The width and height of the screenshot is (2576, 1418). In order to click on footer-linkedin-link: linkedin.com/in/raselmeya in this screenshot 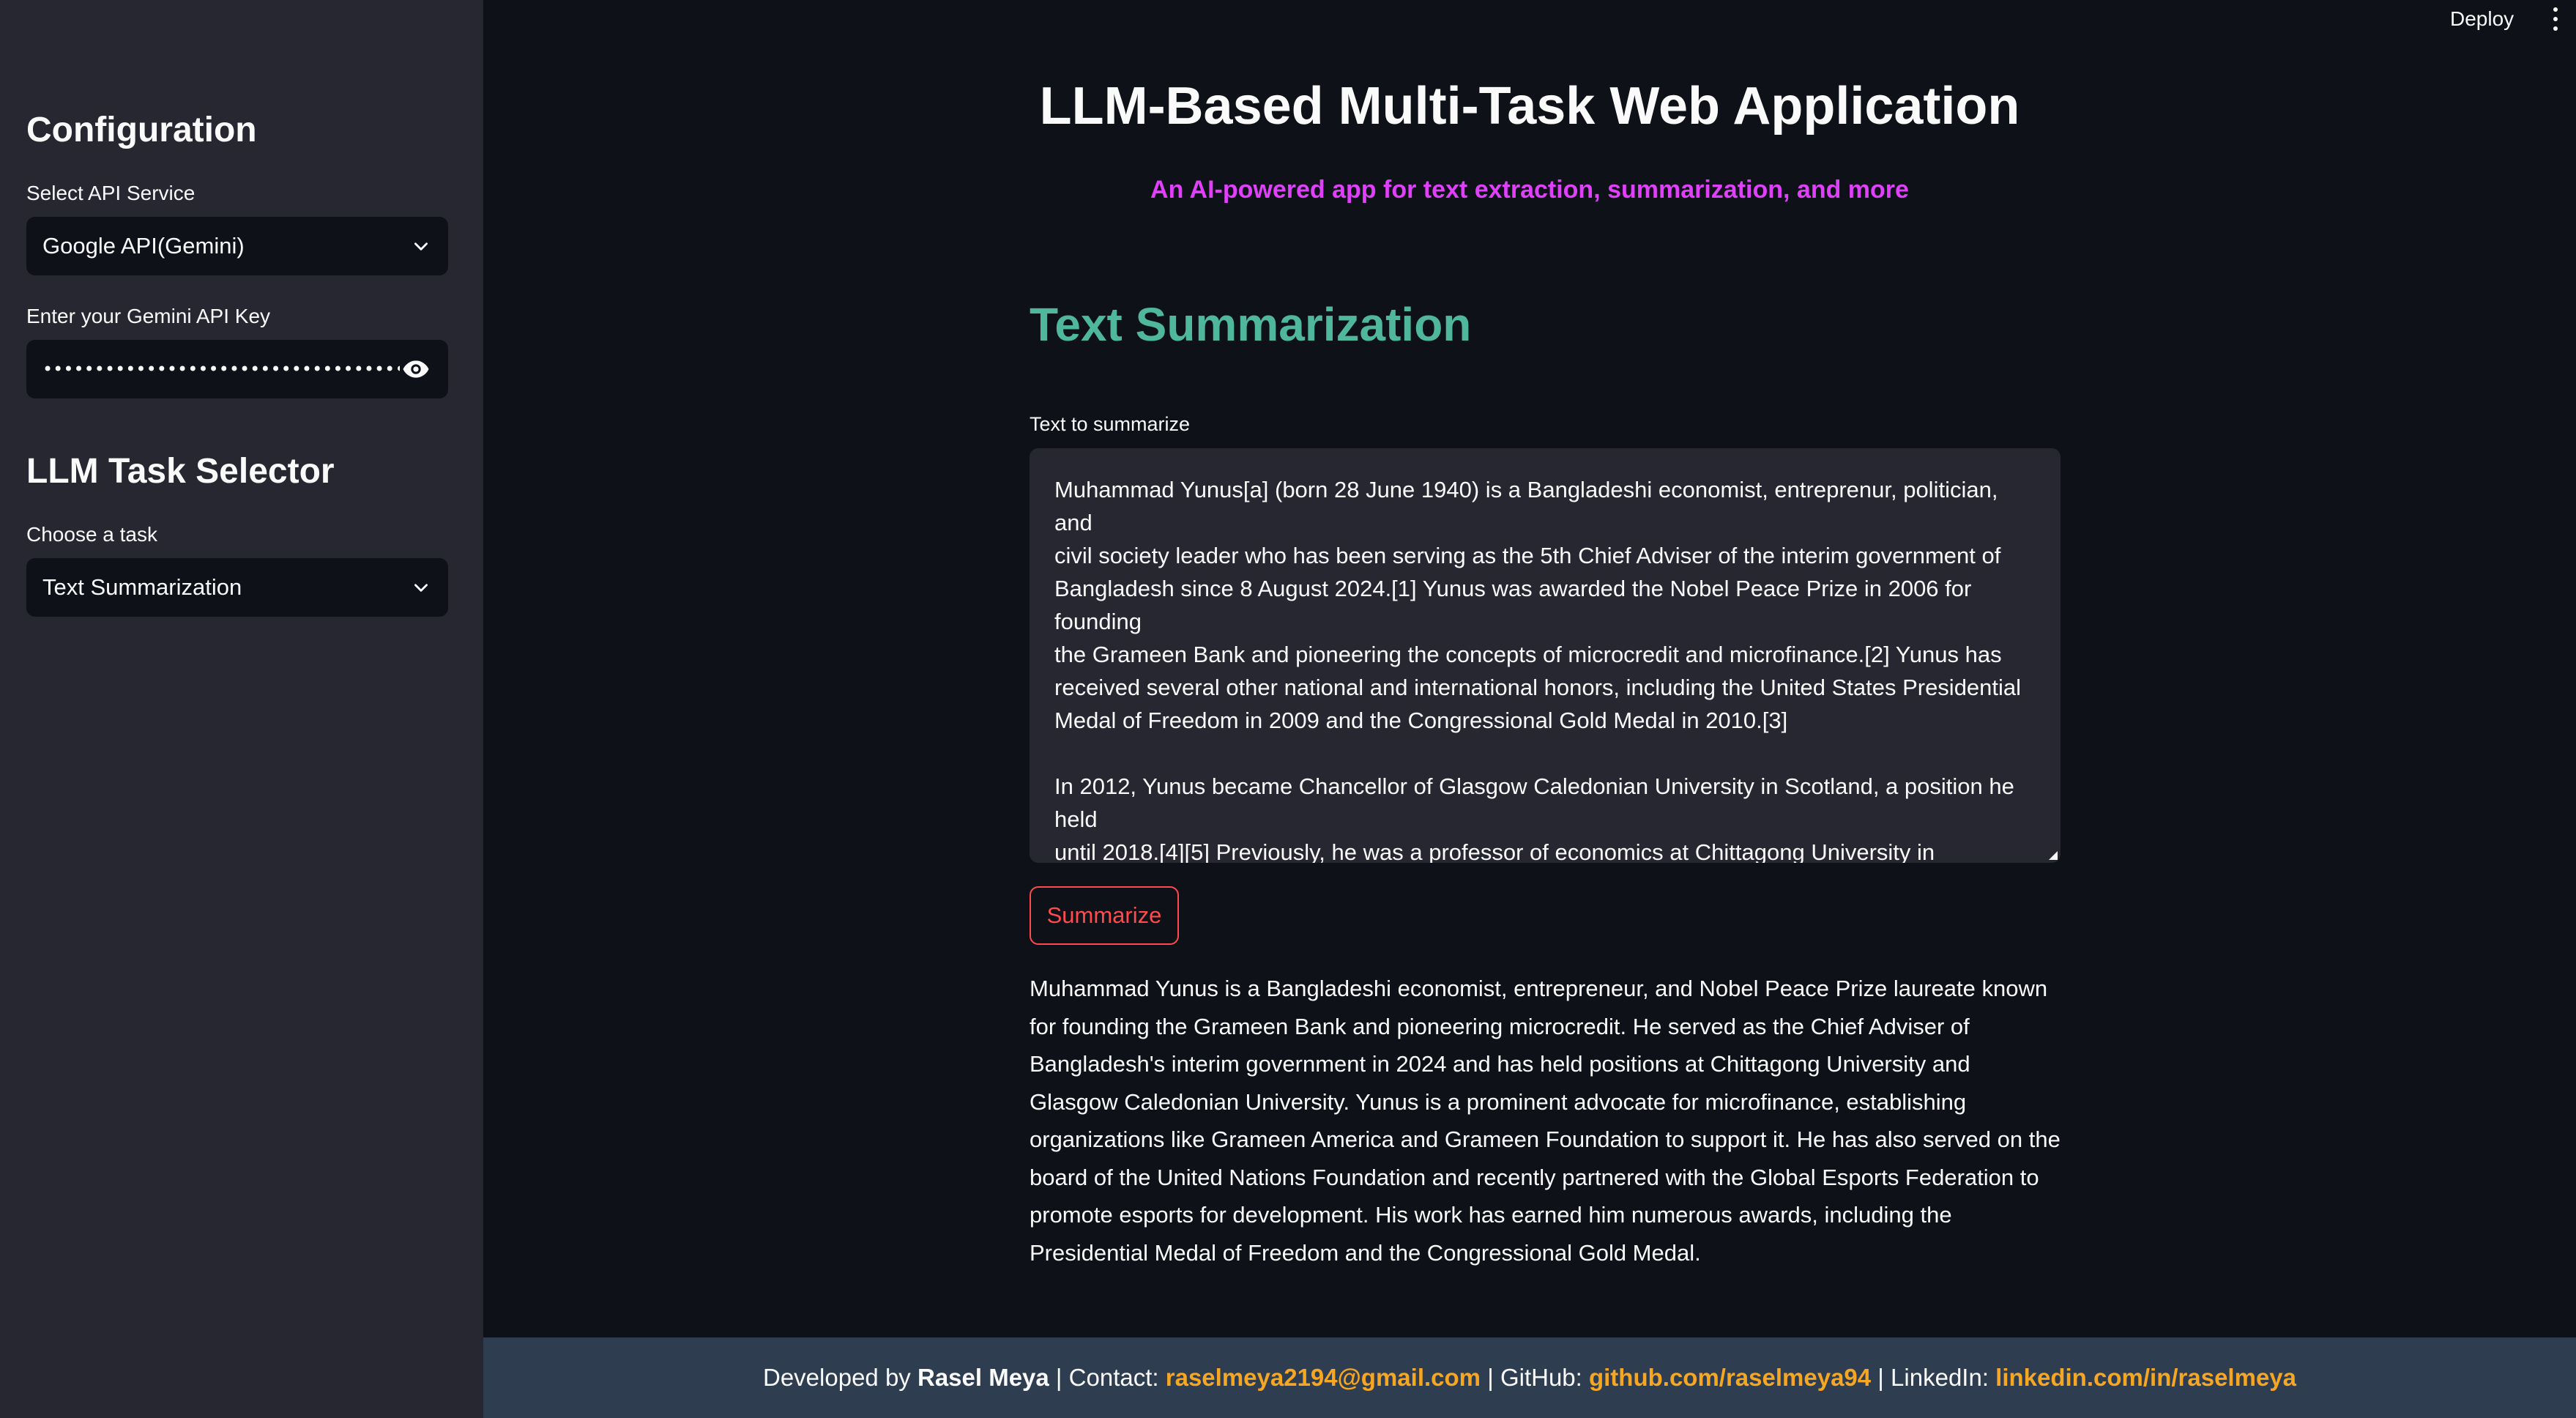, I will do `click(2145, 1378)`.